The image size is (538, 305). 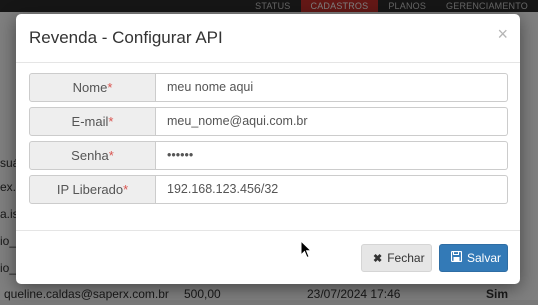 What do you see at coordinates (92, 121) in the screenshot?
I see `email-label: E-mail*` at bounding box center [92, 121].